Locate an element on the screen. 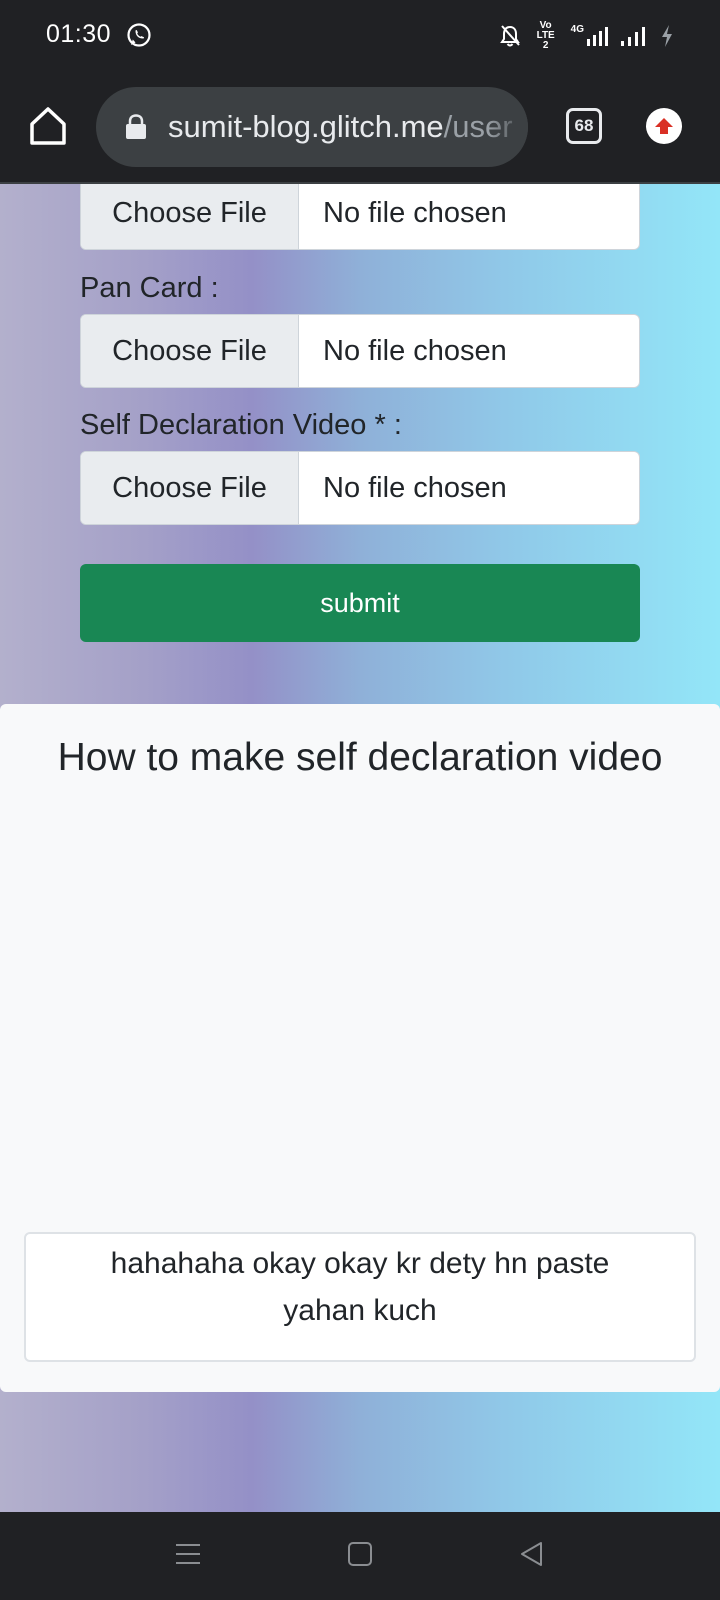  tab-switcher-button: 68 is located at coordinates (584, 126).